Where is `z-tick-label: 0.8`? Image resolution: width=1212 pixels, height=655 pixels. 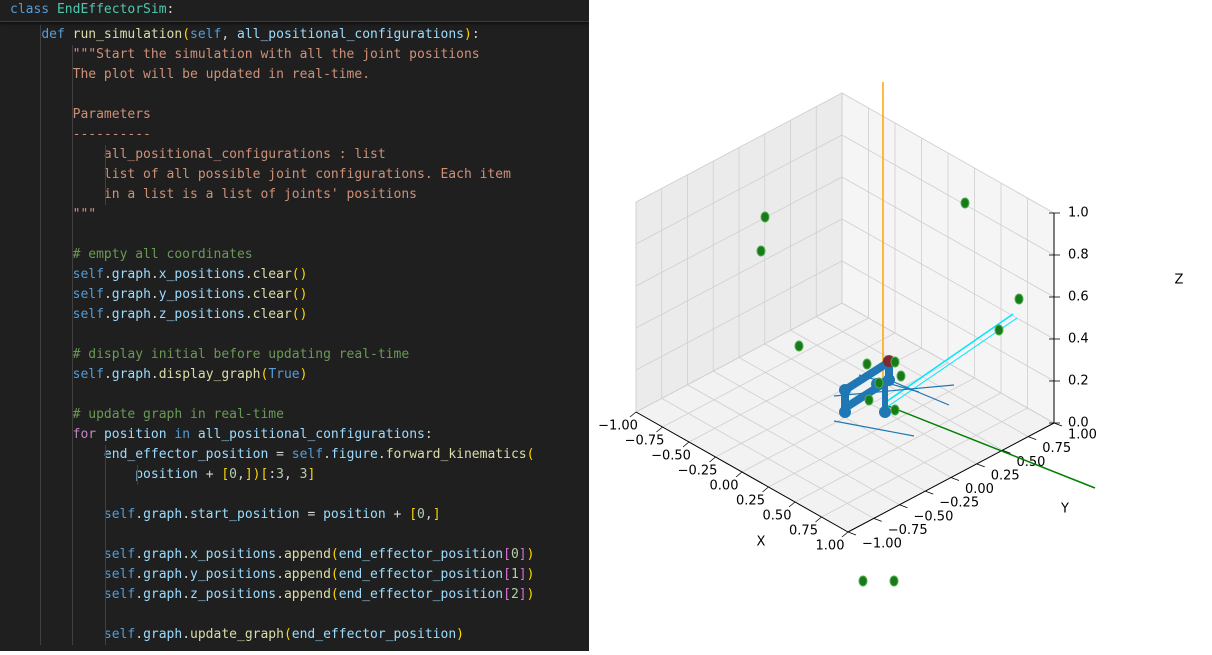 z-tick-label: 0.8 is located at coordinates (1078, 255).